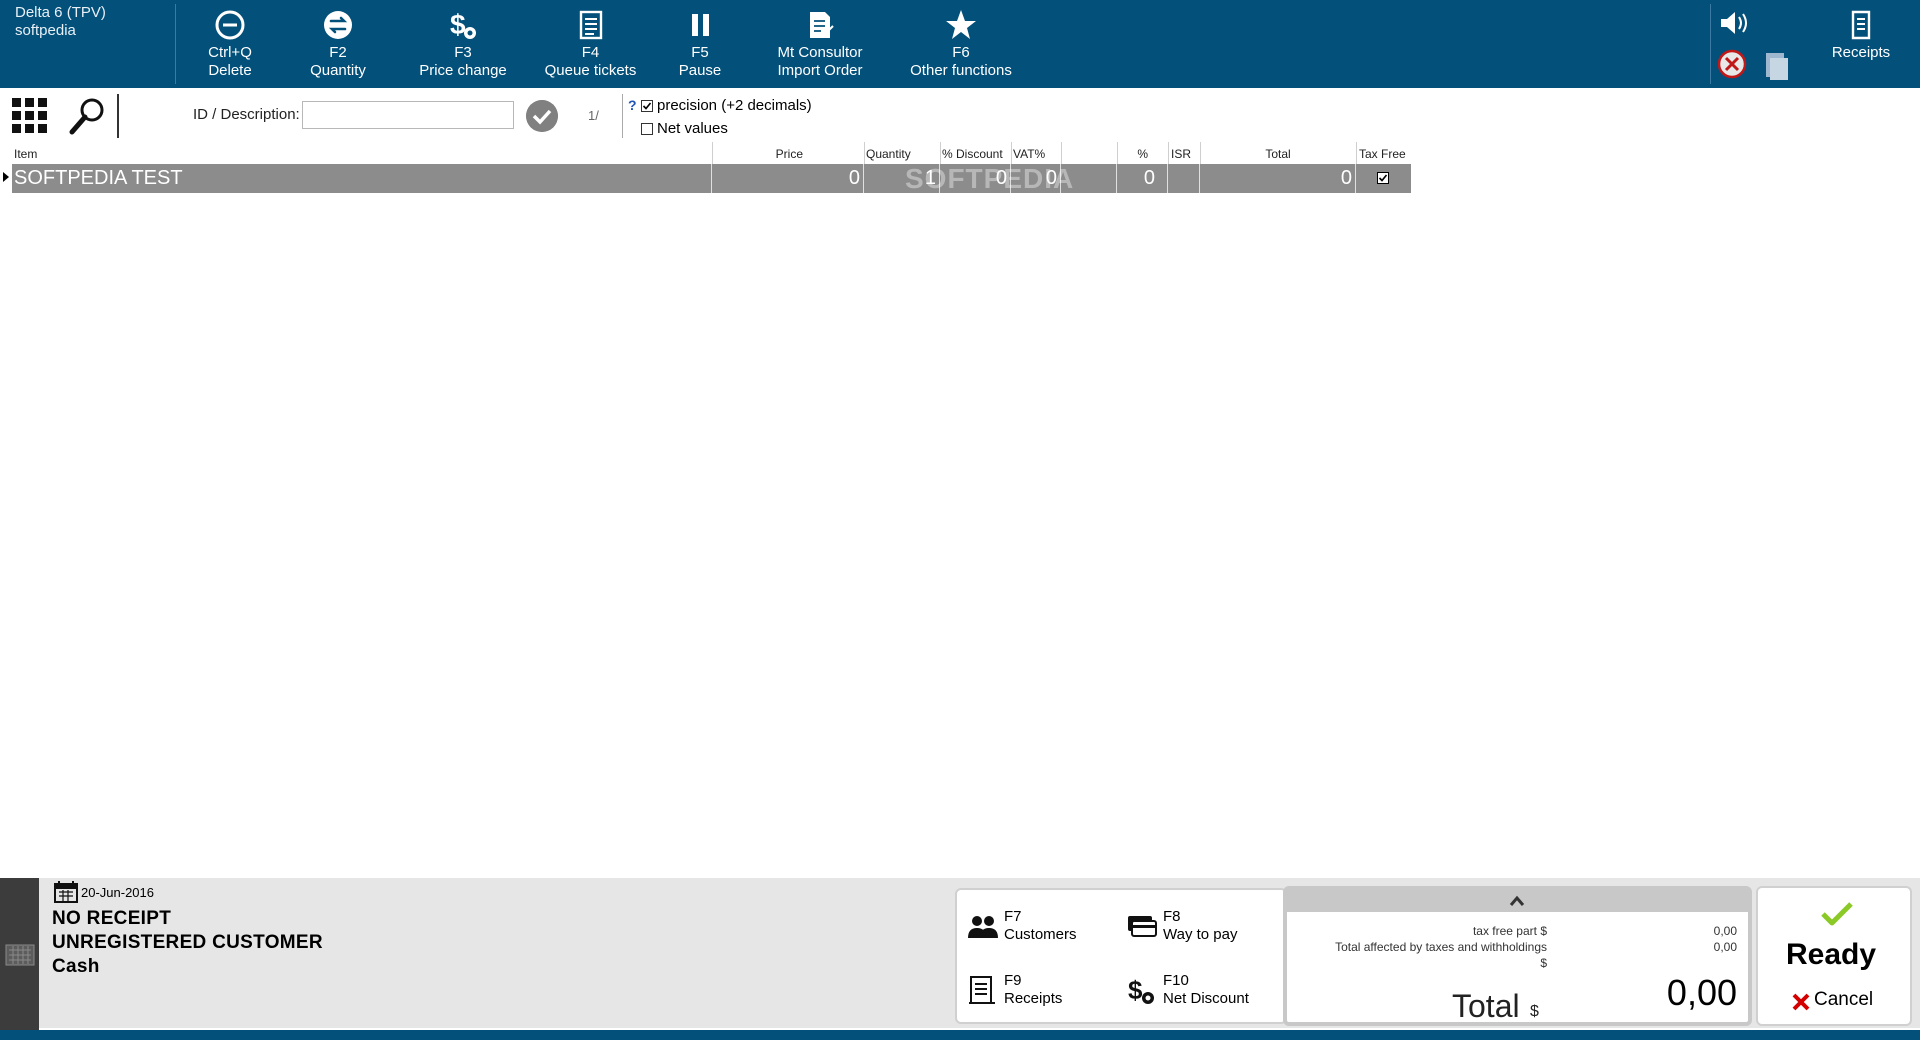 The height and width of the screenshot is (1040, 1920). What do you see at coordinates (758, 154) in the screenshot?
I see `col-header-price: Price` at bounding box center [758, 154].